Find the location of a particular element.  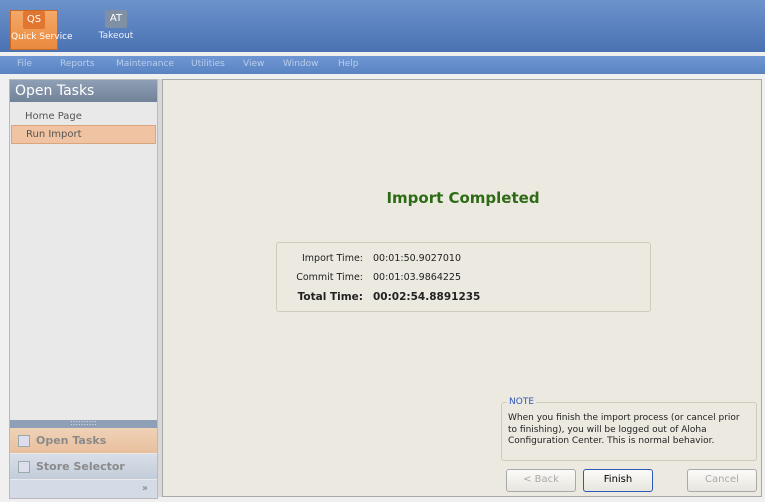

sidebar-resize-grip: :::::::::: is located at coordinates (83, 423).